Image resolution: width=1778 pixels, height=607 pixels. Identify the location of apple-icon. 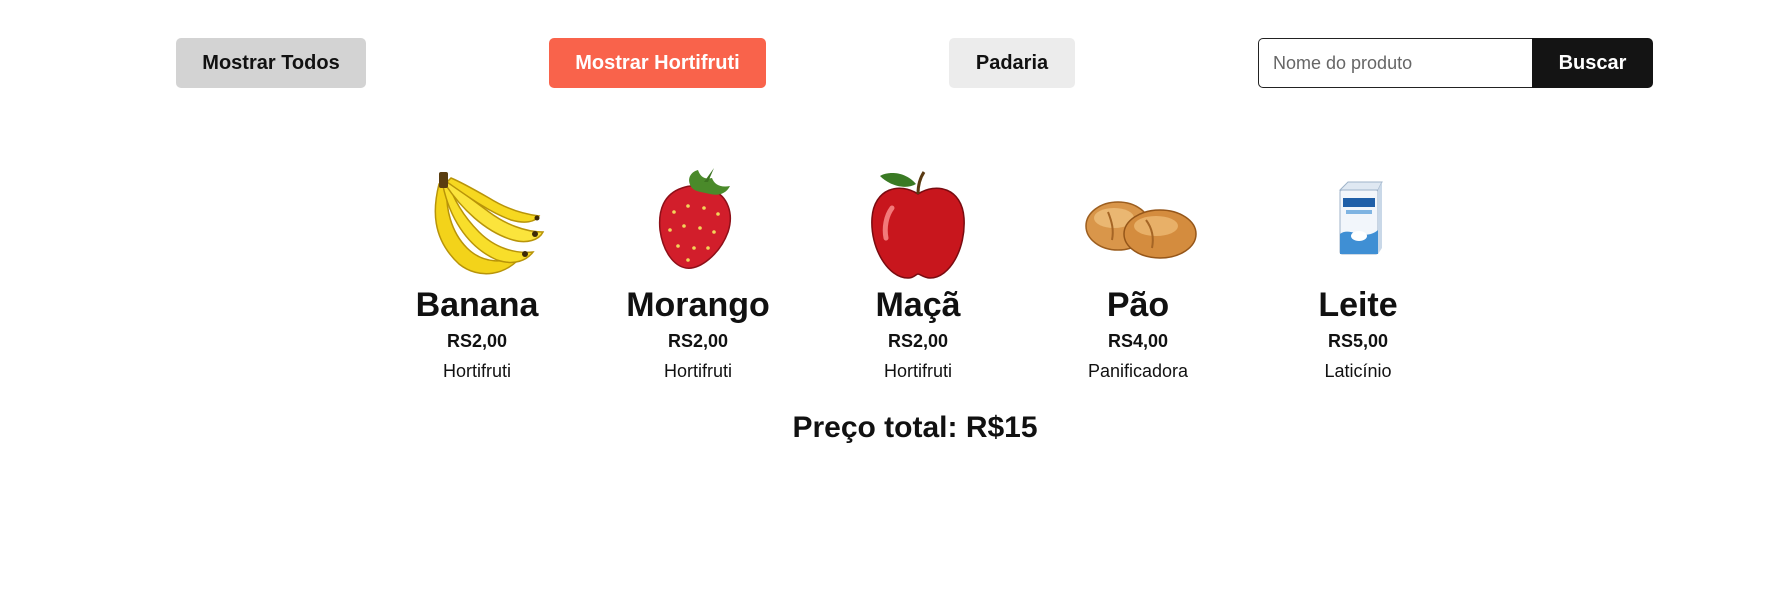
(918, 225).